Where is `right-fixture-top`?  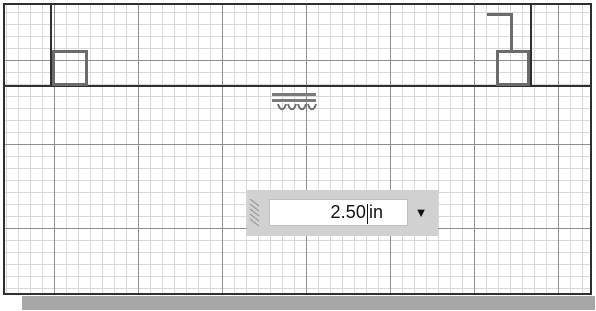
right-fixture-top is located at coordinates (500, 32).